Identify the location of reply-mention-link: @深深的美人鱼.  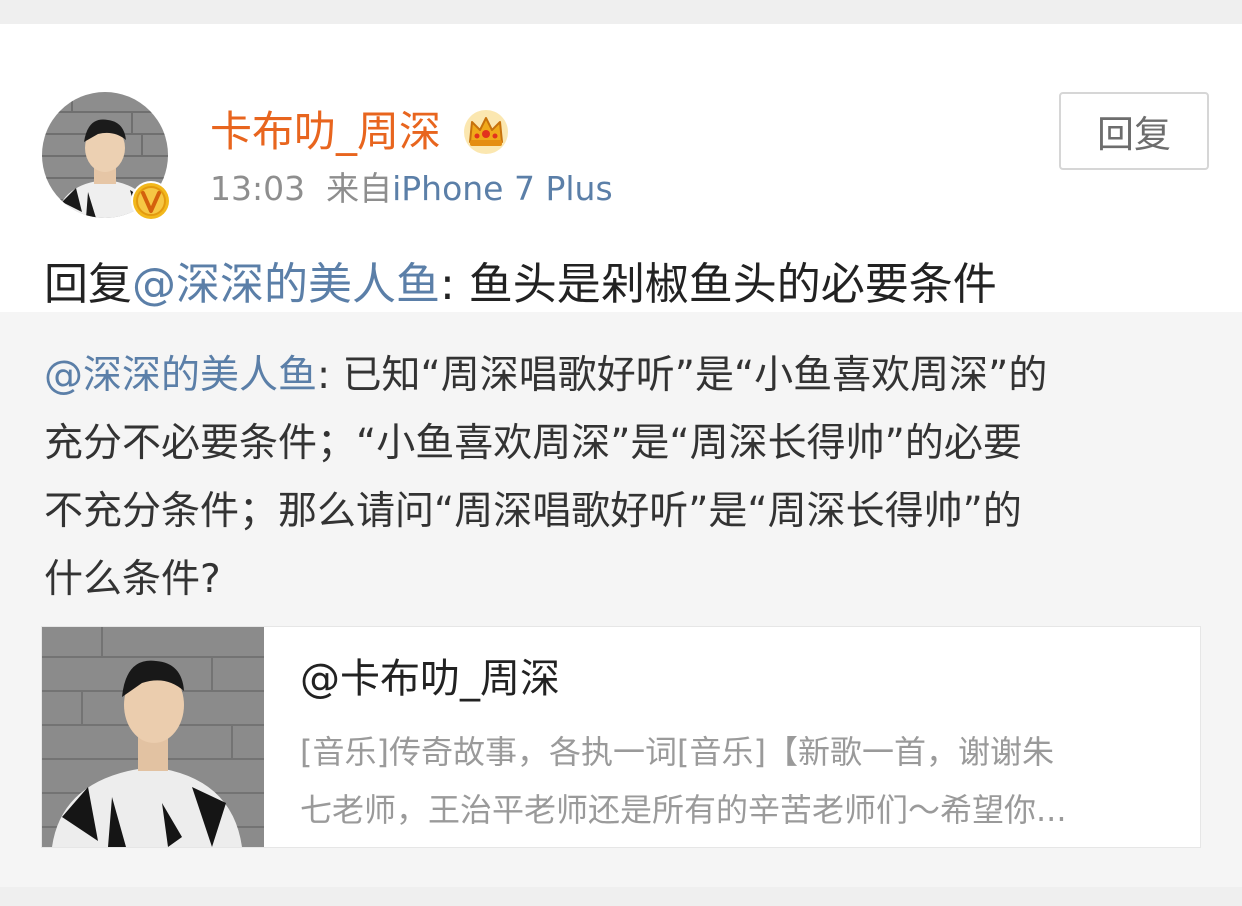
(286, 284).